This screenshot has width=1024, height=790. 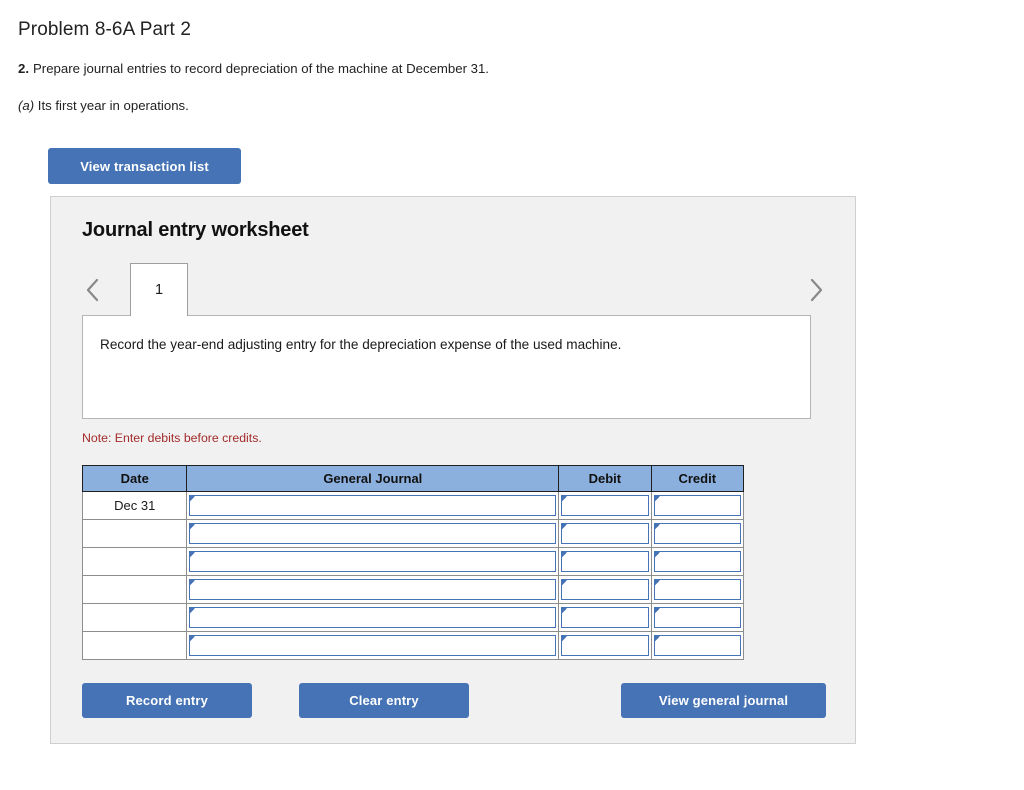 I want to click on record-entry-button: Record entry, so click(x=167, y=700).